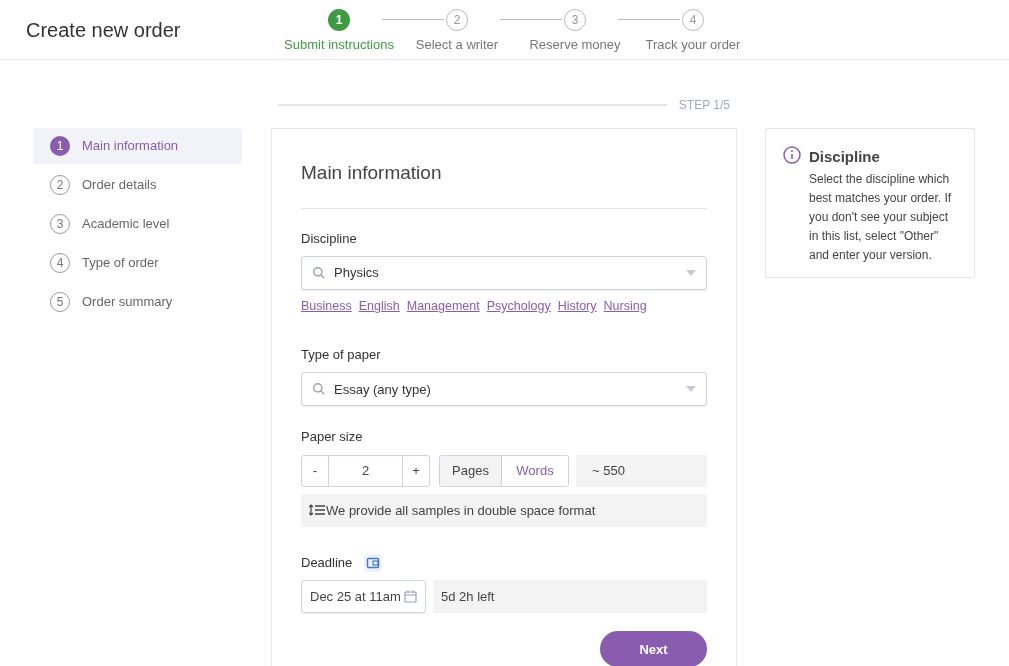 Image resolution: width=1009 pixels, height=666 pixels. I want to click on suggestion-link: English, so click(379, 306).